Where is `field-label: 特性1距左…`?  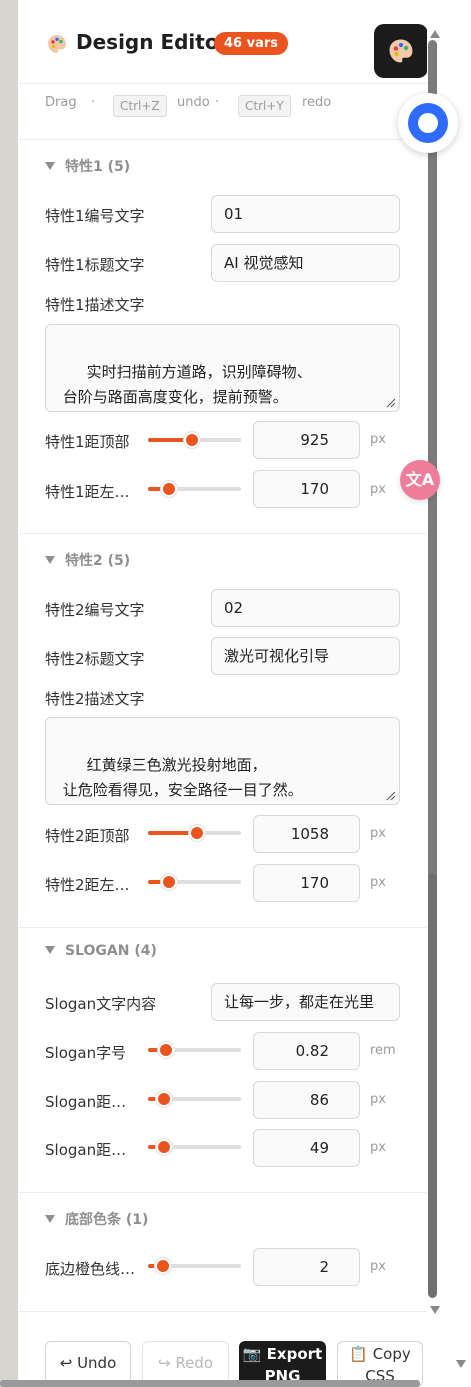 field-label: 特性1距左… is located at coordinates (87, 492).